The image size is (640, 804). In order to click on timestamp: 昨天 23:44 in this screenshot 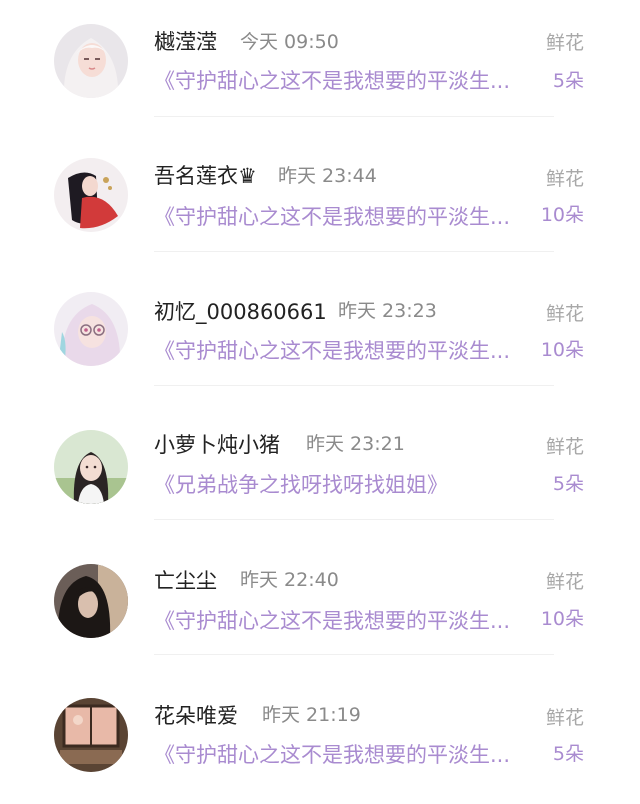, I will do `click(327, 176)`.